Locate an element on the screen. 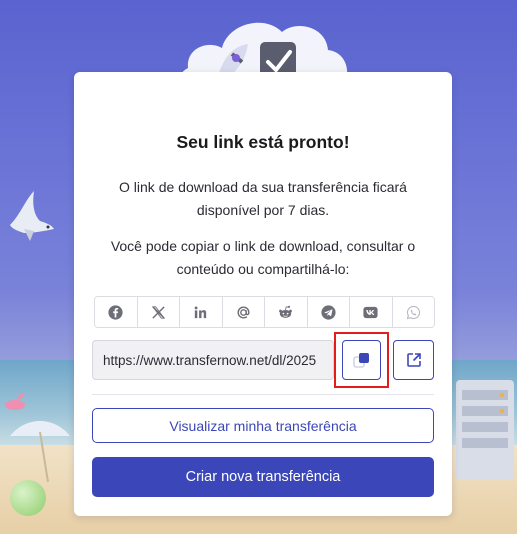 The height and width of the screenshot is (534, 517). facebook-icon is located at coordinates (115, 312).